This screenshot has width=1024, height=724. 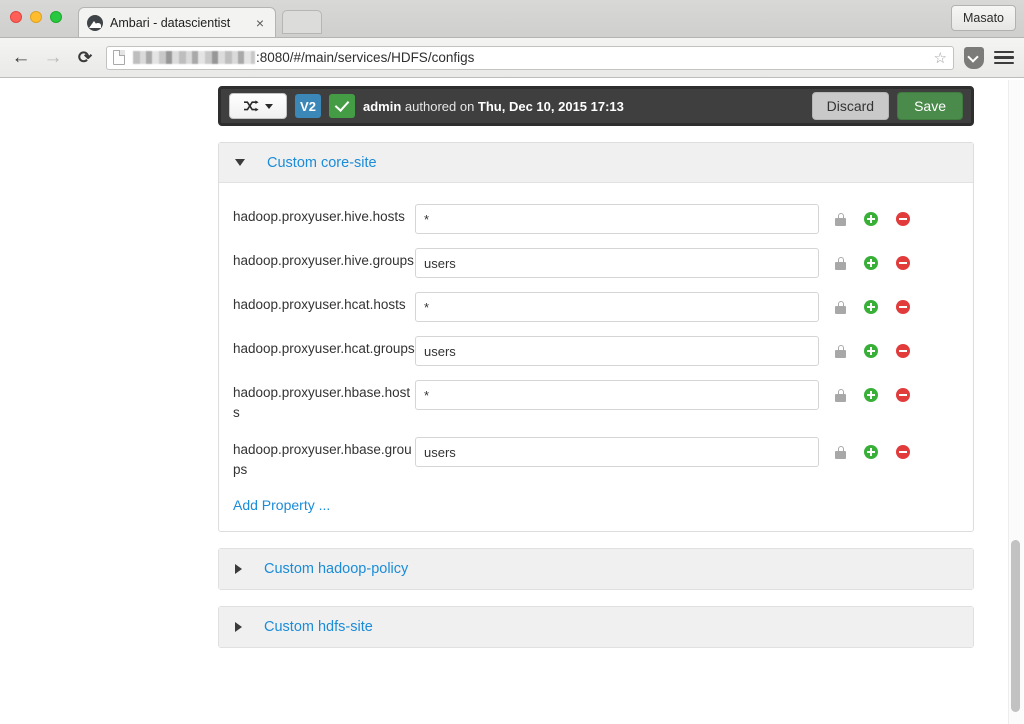 What do you see at coordinates (1004, 58) in the screenshot?
I see `hamburger-menu-icon` at bounding box center [1004, 58].